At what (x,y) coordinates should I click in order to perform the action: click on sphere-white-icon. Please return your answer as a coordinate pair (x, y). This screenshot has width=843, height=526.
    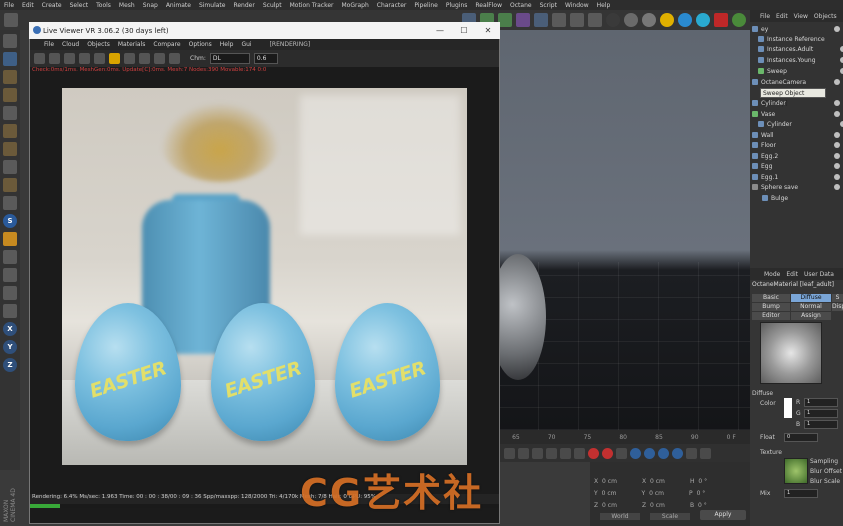
    Looking at the image, I should click on (631, 20).